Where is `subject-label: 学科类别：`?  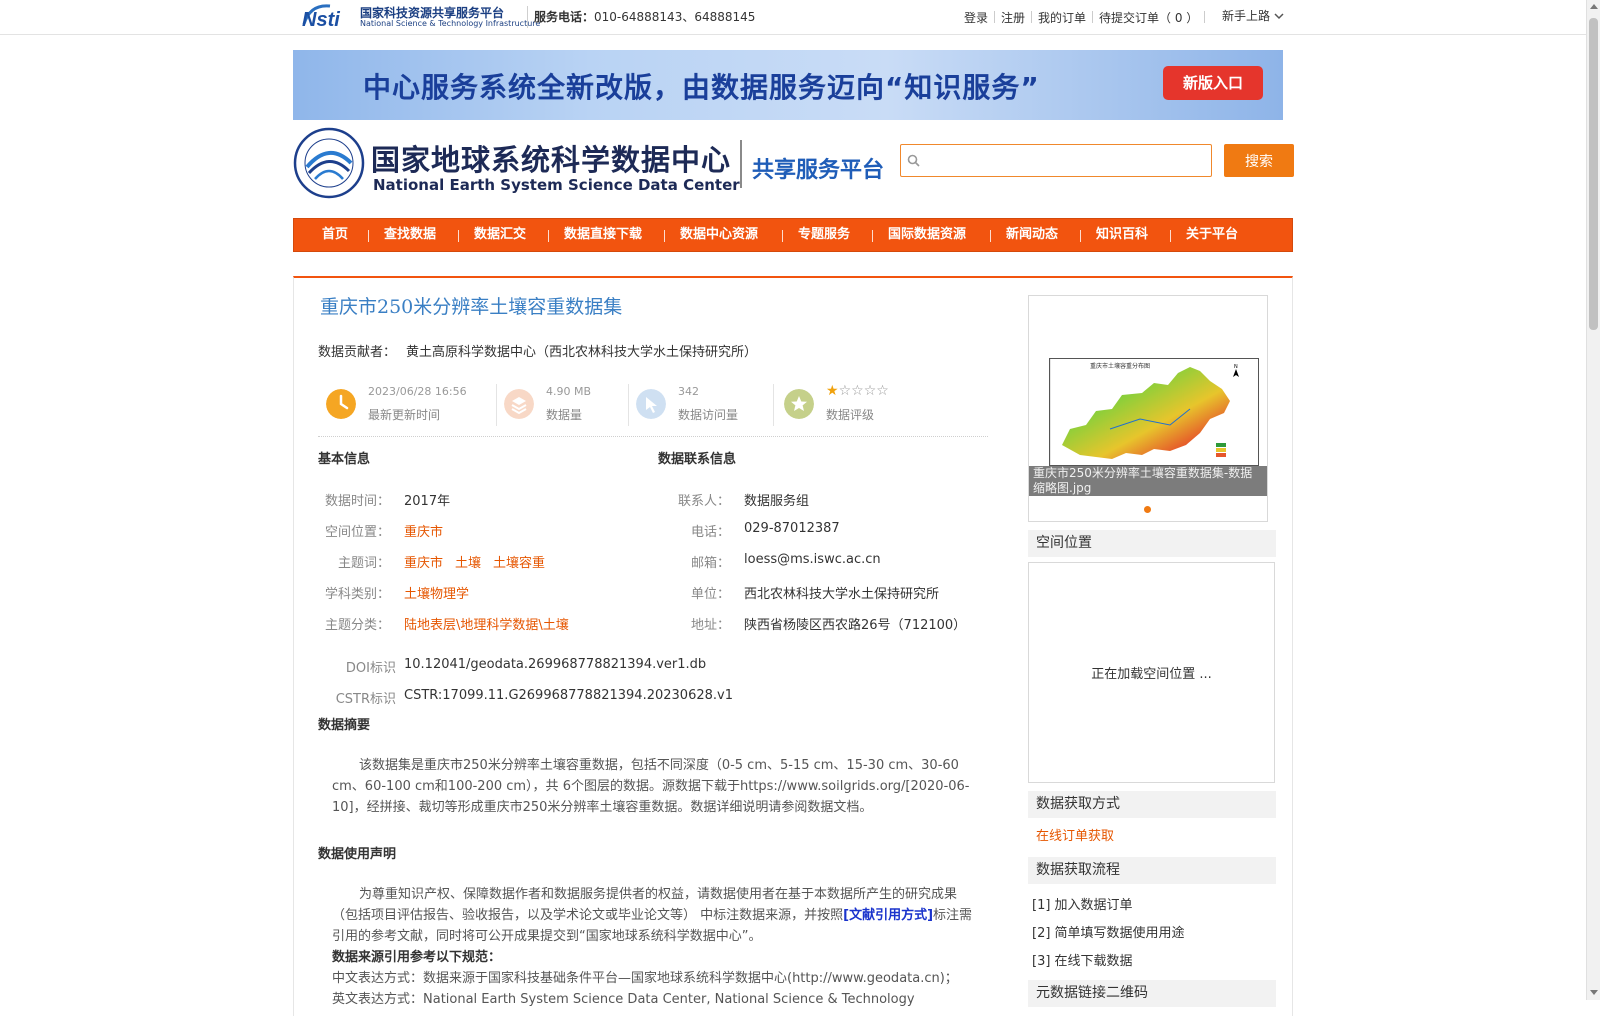 subject-label: 学科类别： is located at coordinates (357, 594).